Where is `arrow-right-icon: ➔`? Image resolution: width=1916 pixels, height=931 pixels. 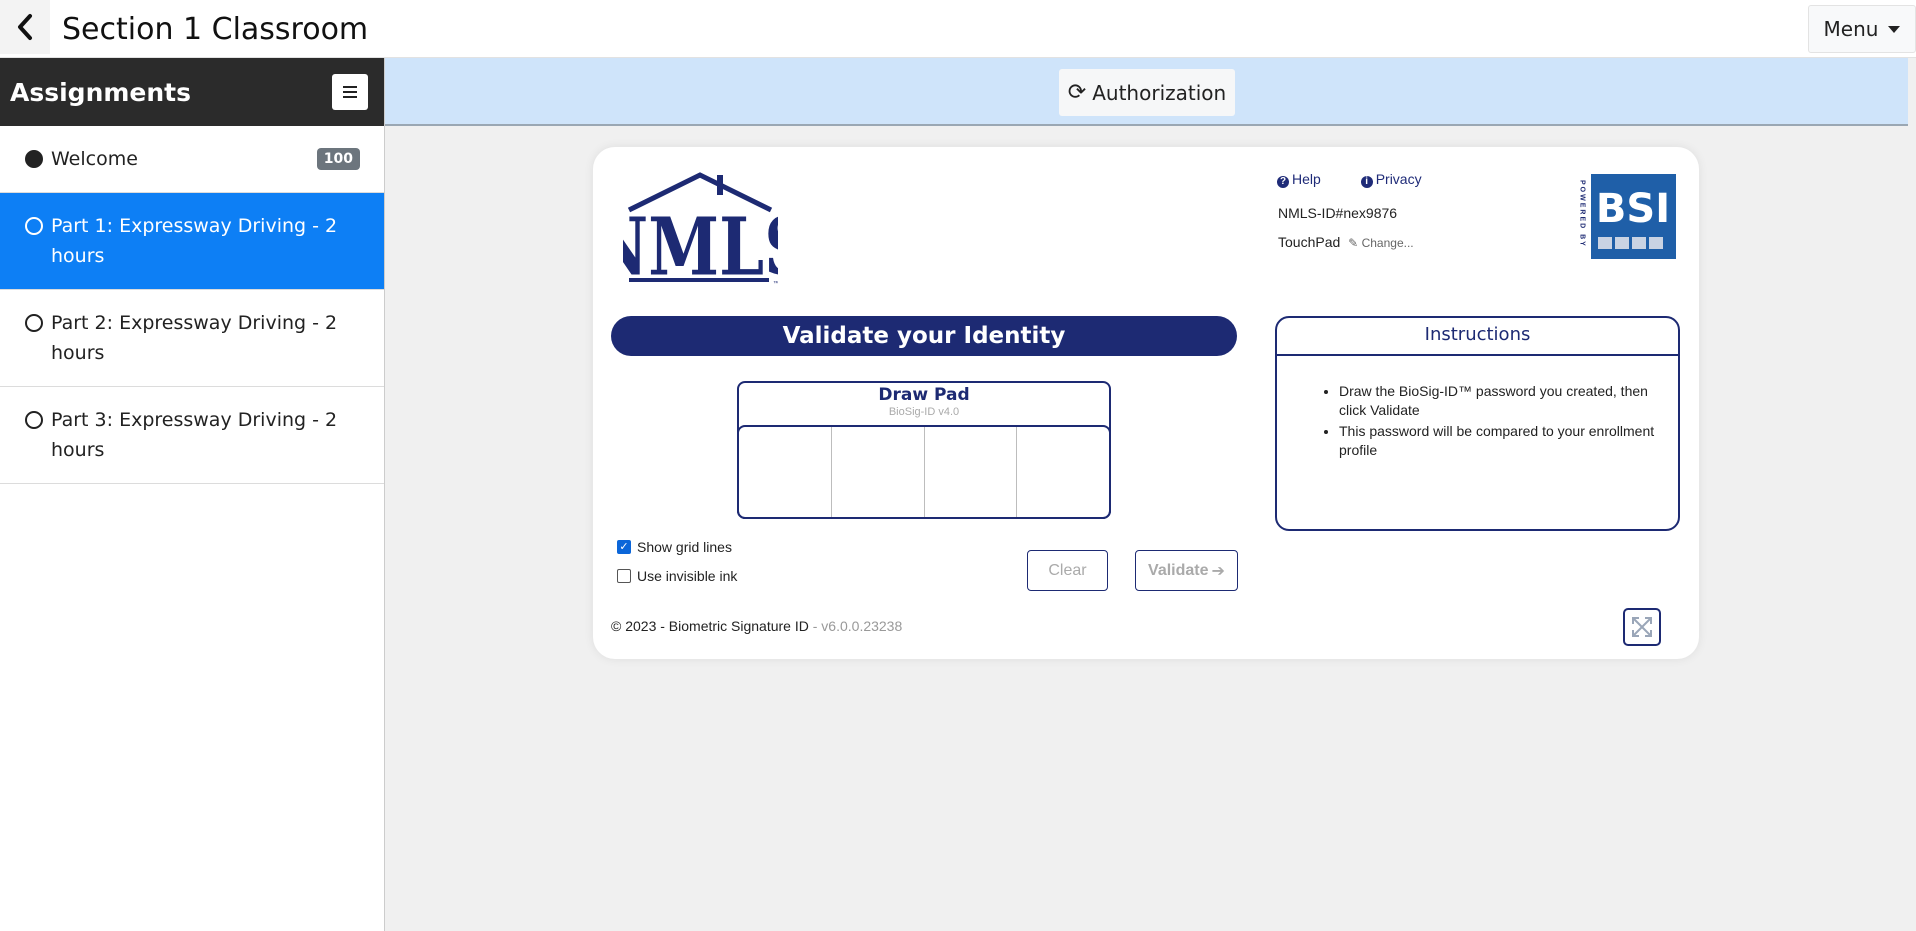
arrow-right-icon: ➔ is located at coordinates (1218, 571).